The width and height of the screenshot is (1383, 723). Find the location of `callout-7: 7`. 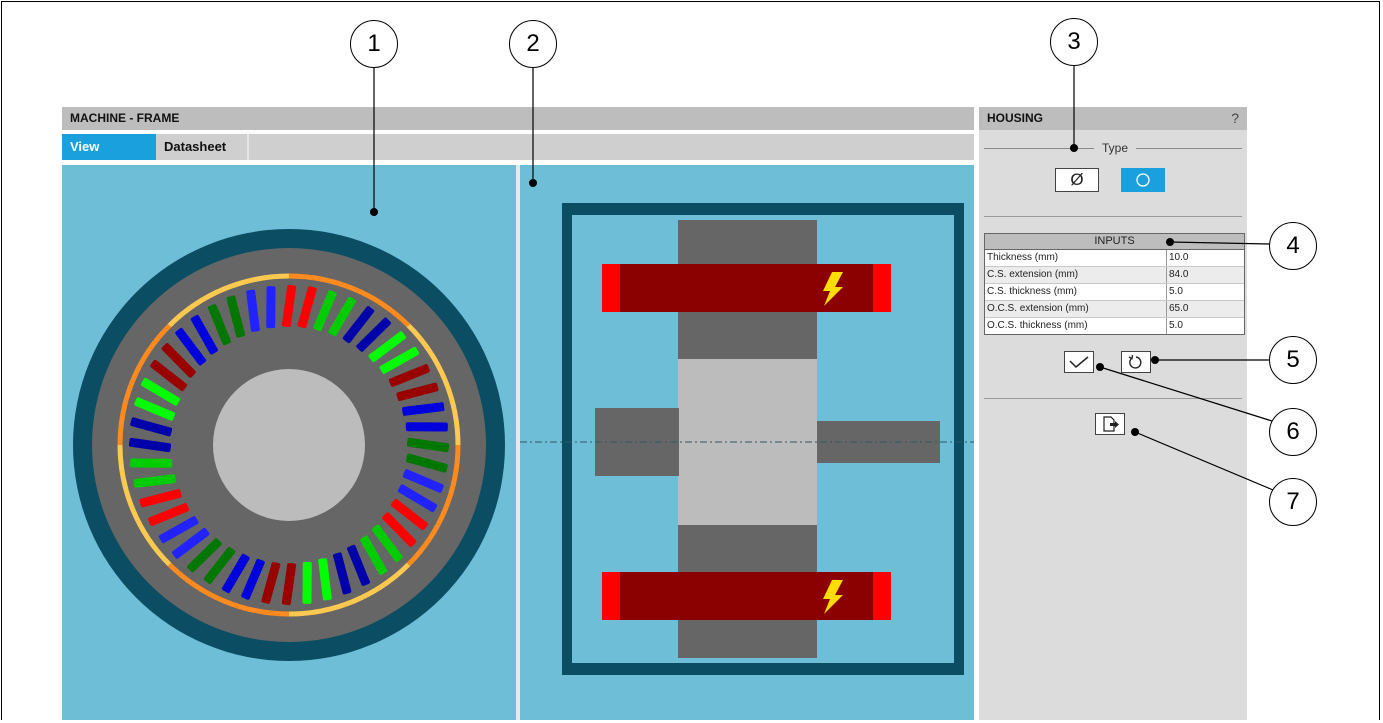

callout-7: 7 is located at coordinates (1293, 502).